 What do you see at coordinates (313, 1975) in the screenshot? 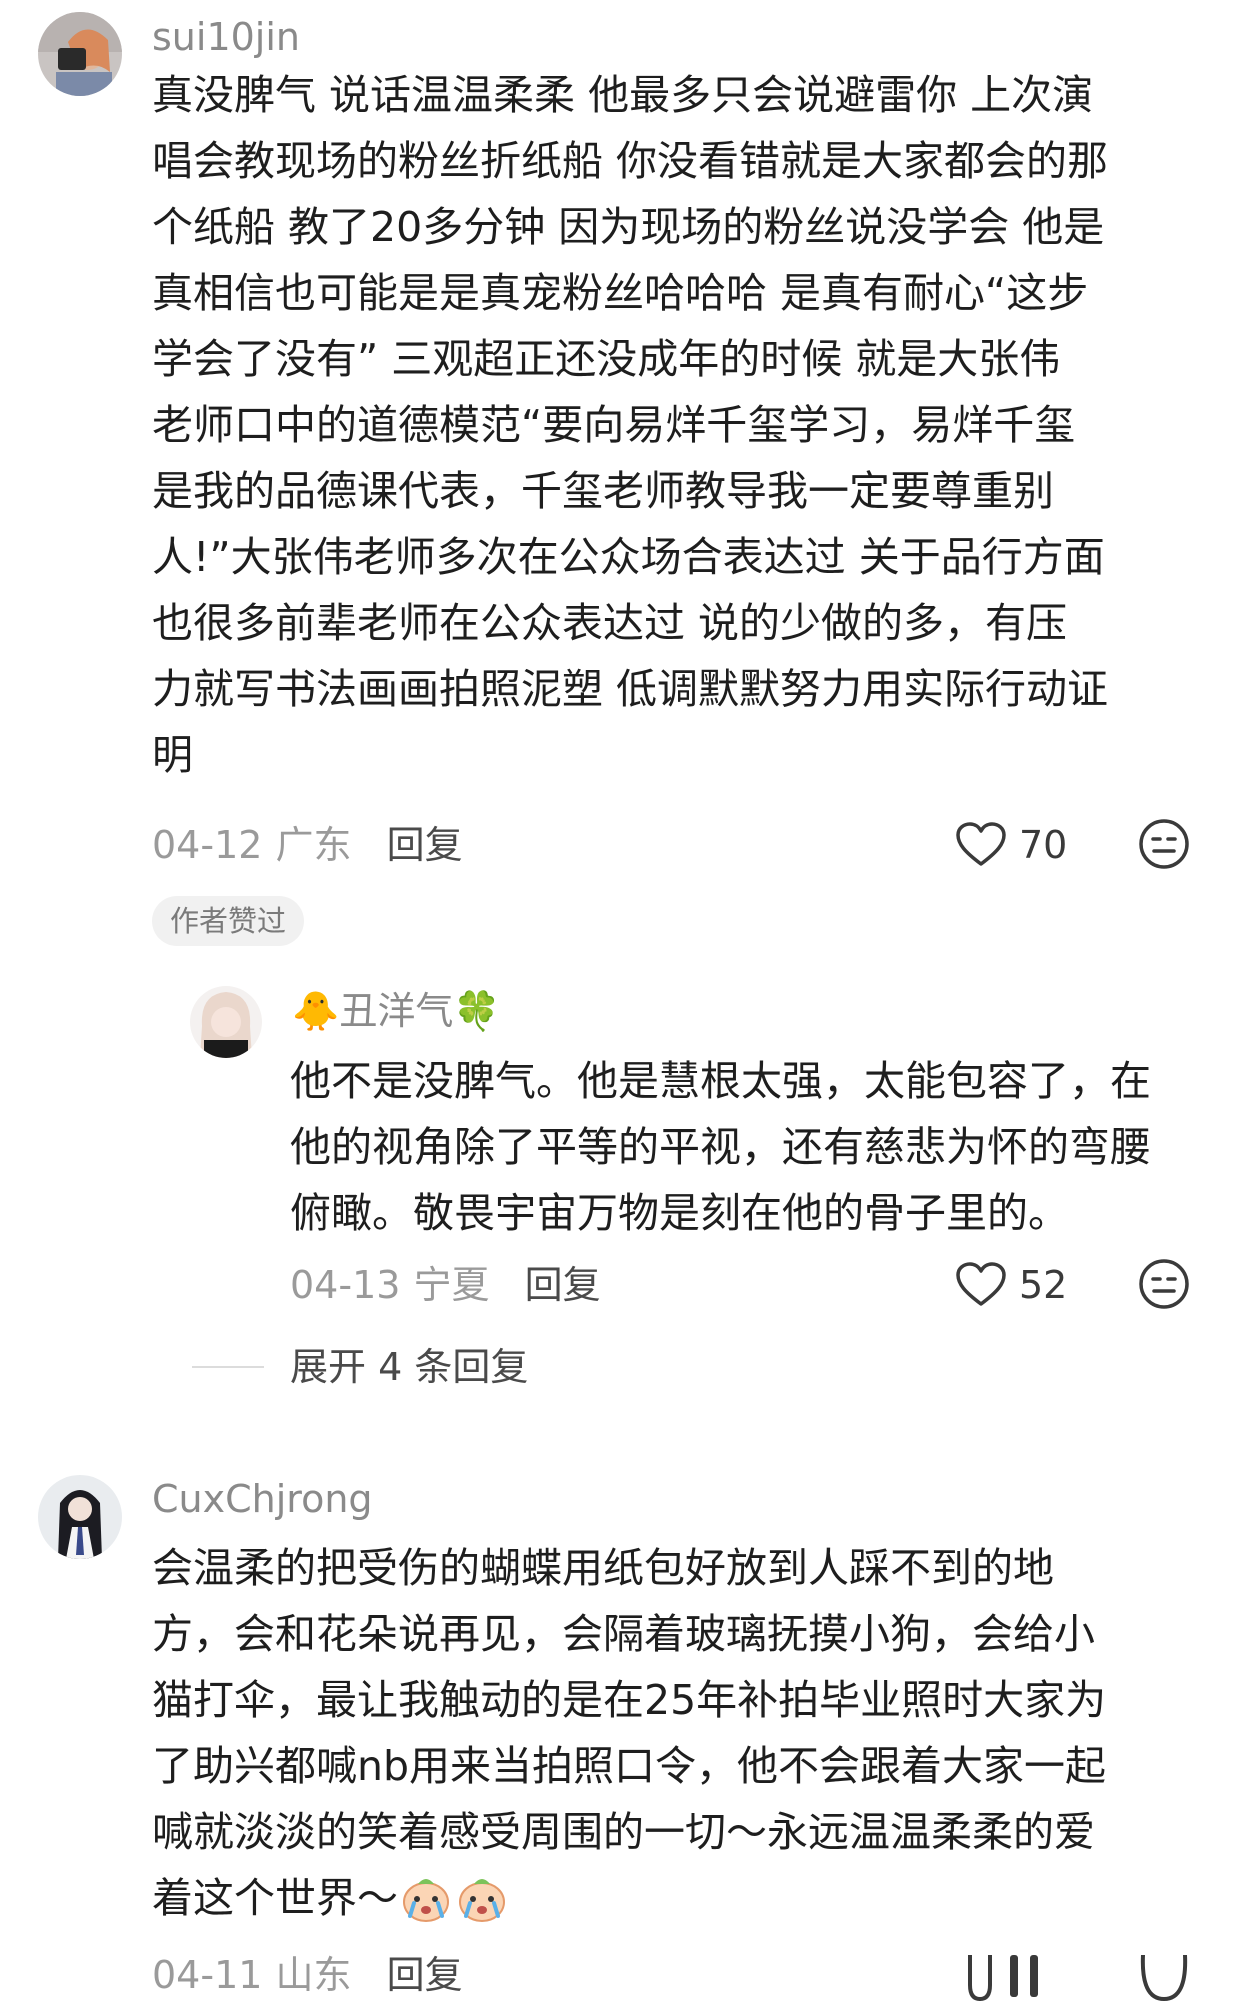
I see `comment-location: 山东` at bounding box center [313, 1975].